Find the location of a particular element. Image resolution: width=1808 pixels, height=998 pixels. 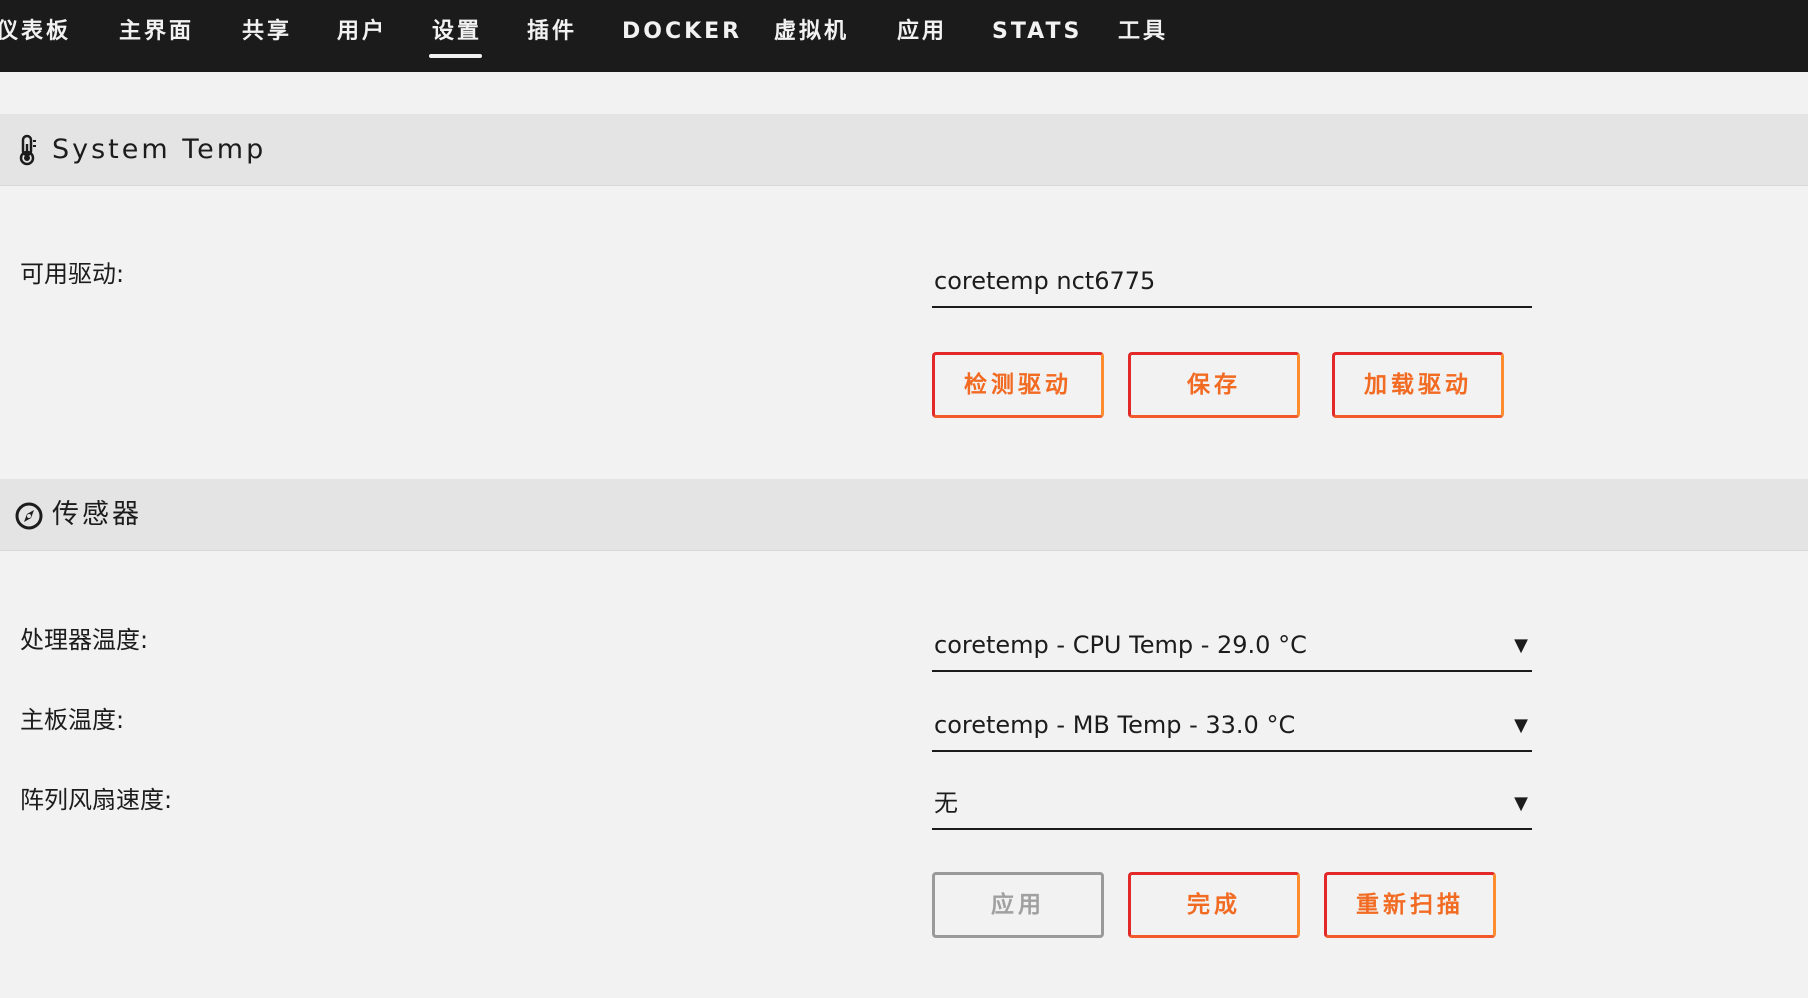

nav-item-plugins: 插件 is located at coordinates (552, 34).